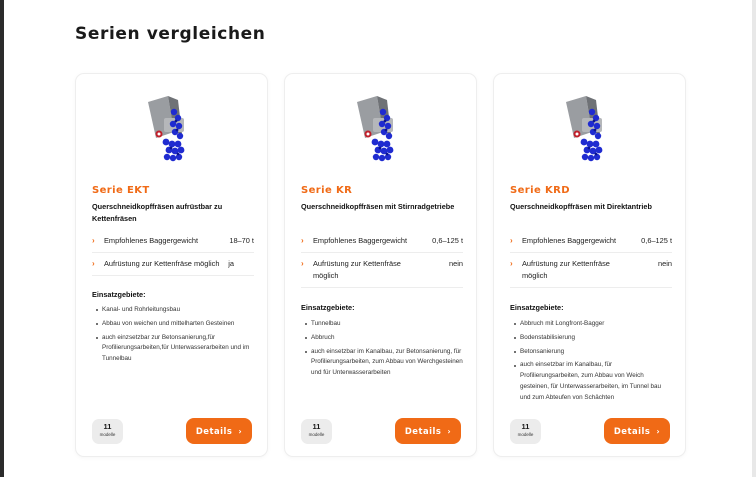 The height and width of the screenshot is (477, 756). Describe the element at coordinates (382, 324) in the screenshot. I see `list-item: Tunnelbau` at that location.